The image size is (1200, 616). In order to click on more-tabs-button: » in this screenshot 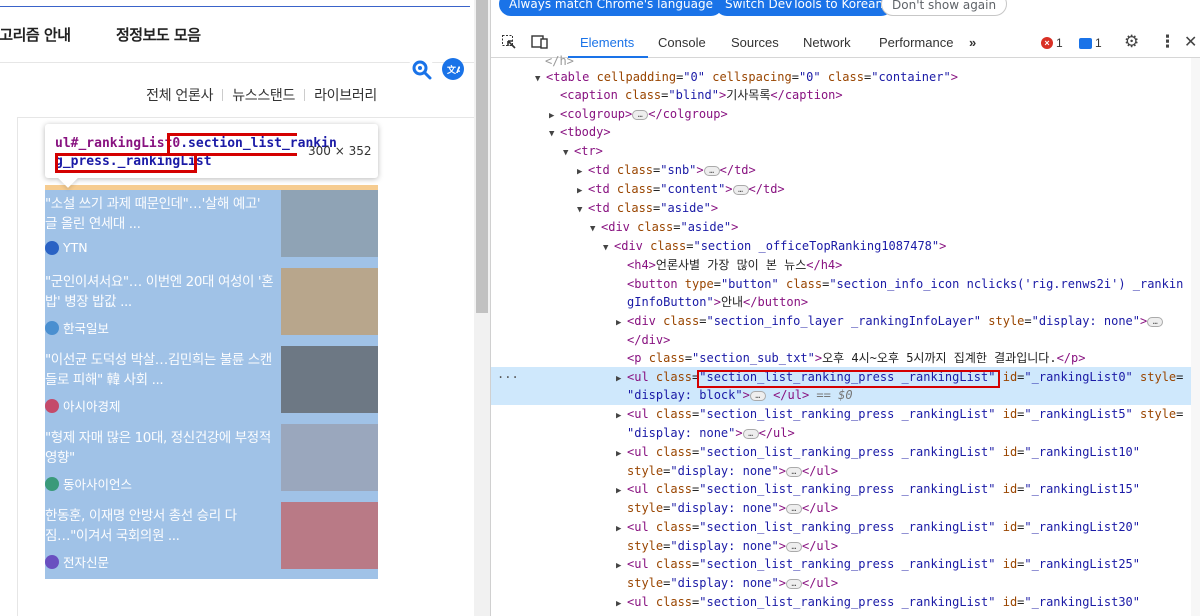, I will do `click(972, 42)`.